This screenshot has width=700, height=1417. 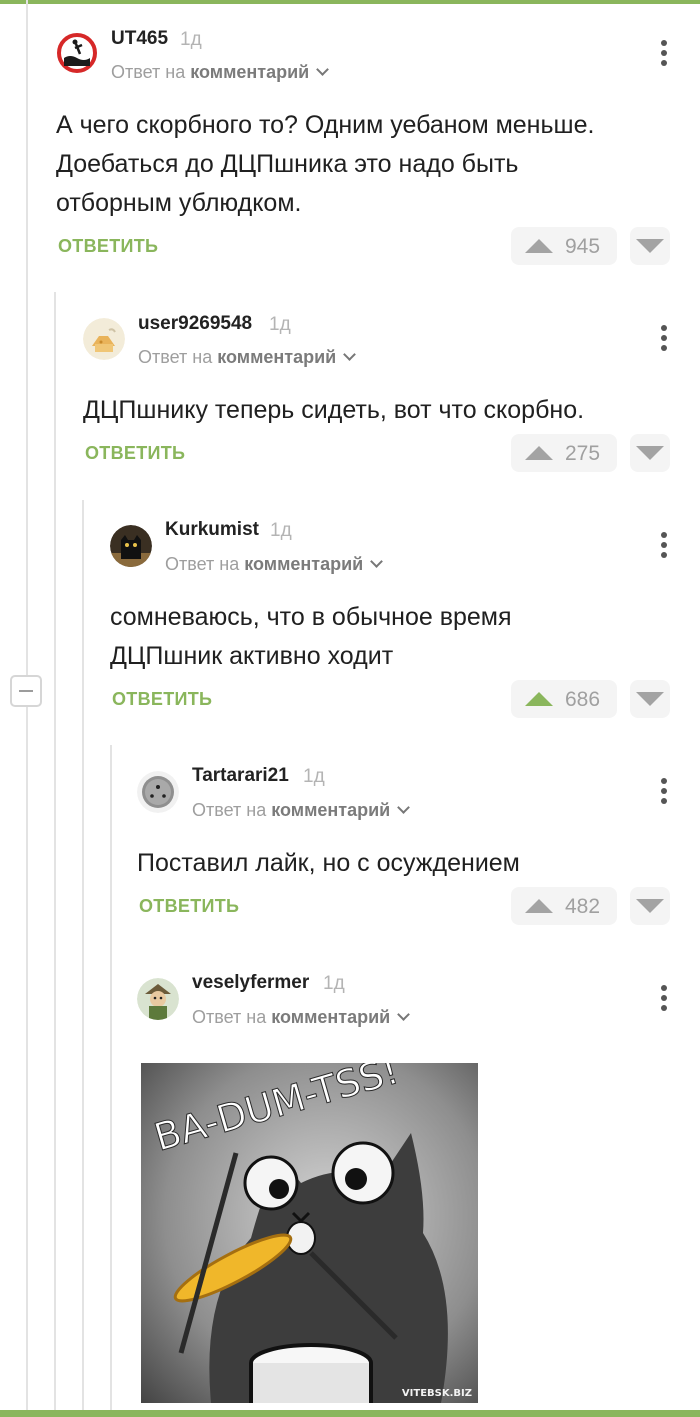 What do you see at coordinates (436, 1393) in the screenshot?
I see `meme-watermark: VITEBSK.BIZ` at bounding box center [436, 1393].